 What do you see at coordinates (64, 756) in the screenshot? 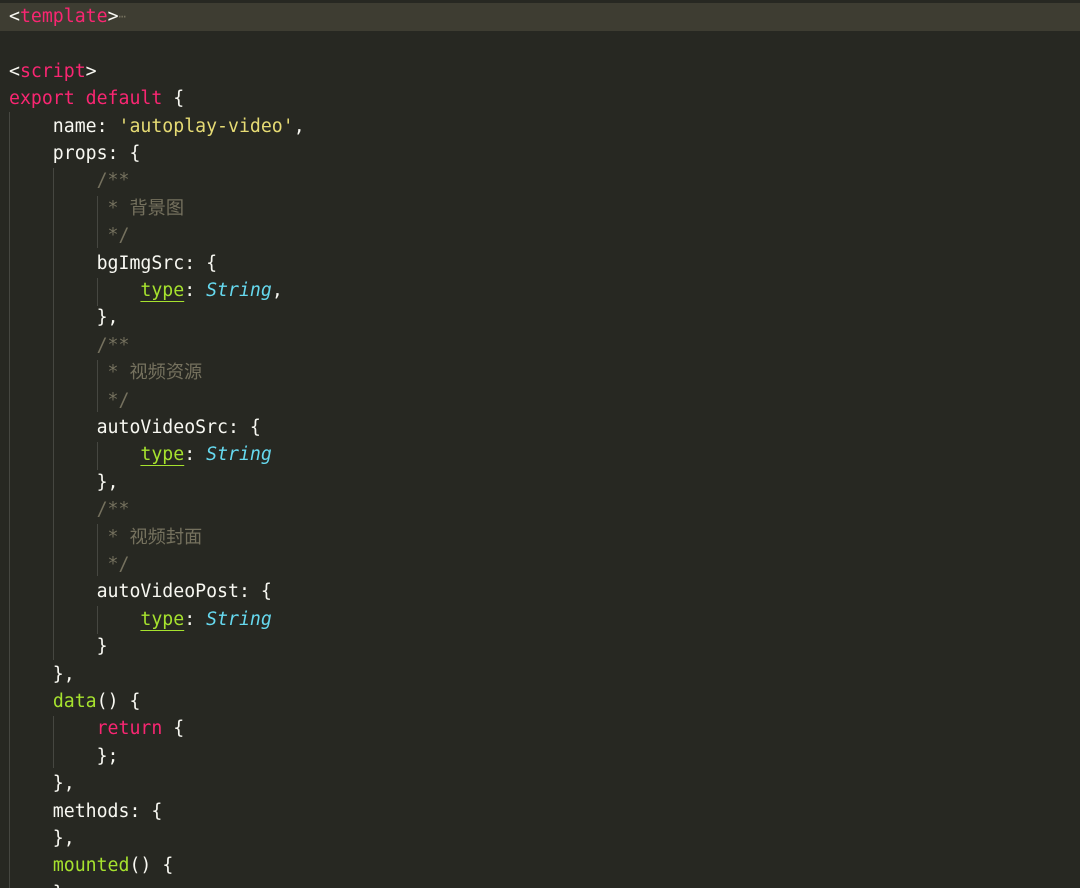
I see `code-token: };` at bounding box center [64, 756].